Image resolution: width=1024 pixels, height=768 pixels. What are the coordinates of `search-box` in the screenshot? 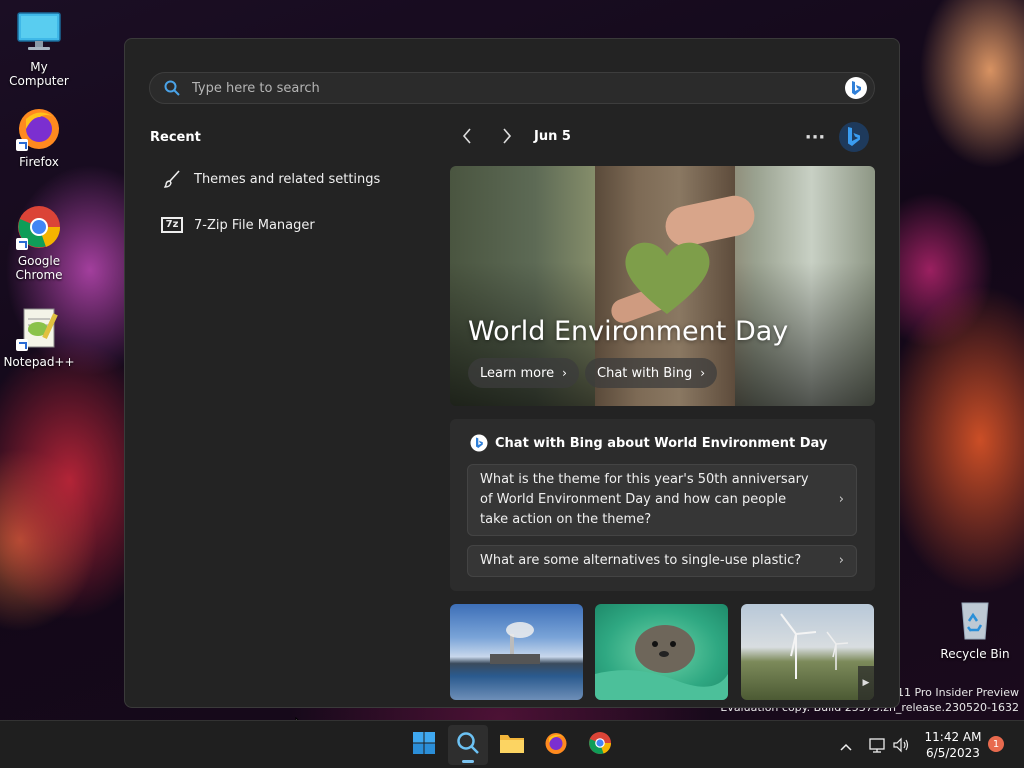 It's located at (512, 88).